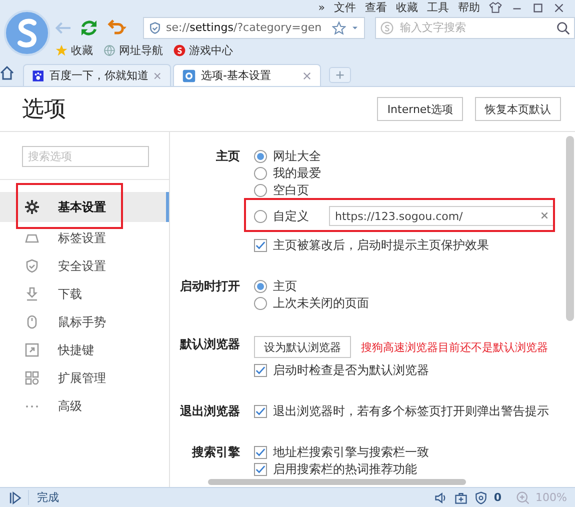 This screenshot has width=575, height=507. I want to click on address-bar: se://settings/?category=gen, so click(254, 27).